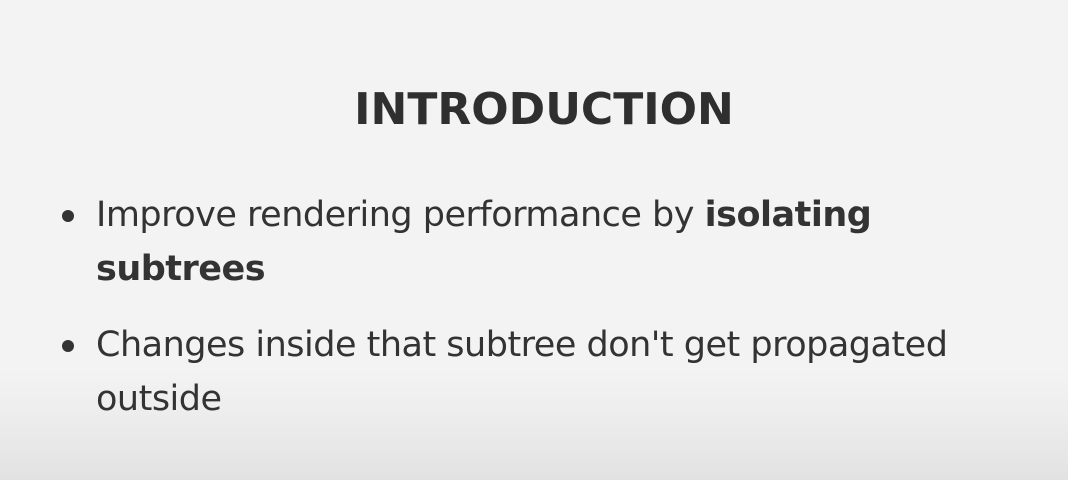 The height and width of the screenshot is (480, 1068). Describe the element at coordinates (400, 215) in the screenshot. I see `bullet-text-plain: Improve rendering performance by` at that location.